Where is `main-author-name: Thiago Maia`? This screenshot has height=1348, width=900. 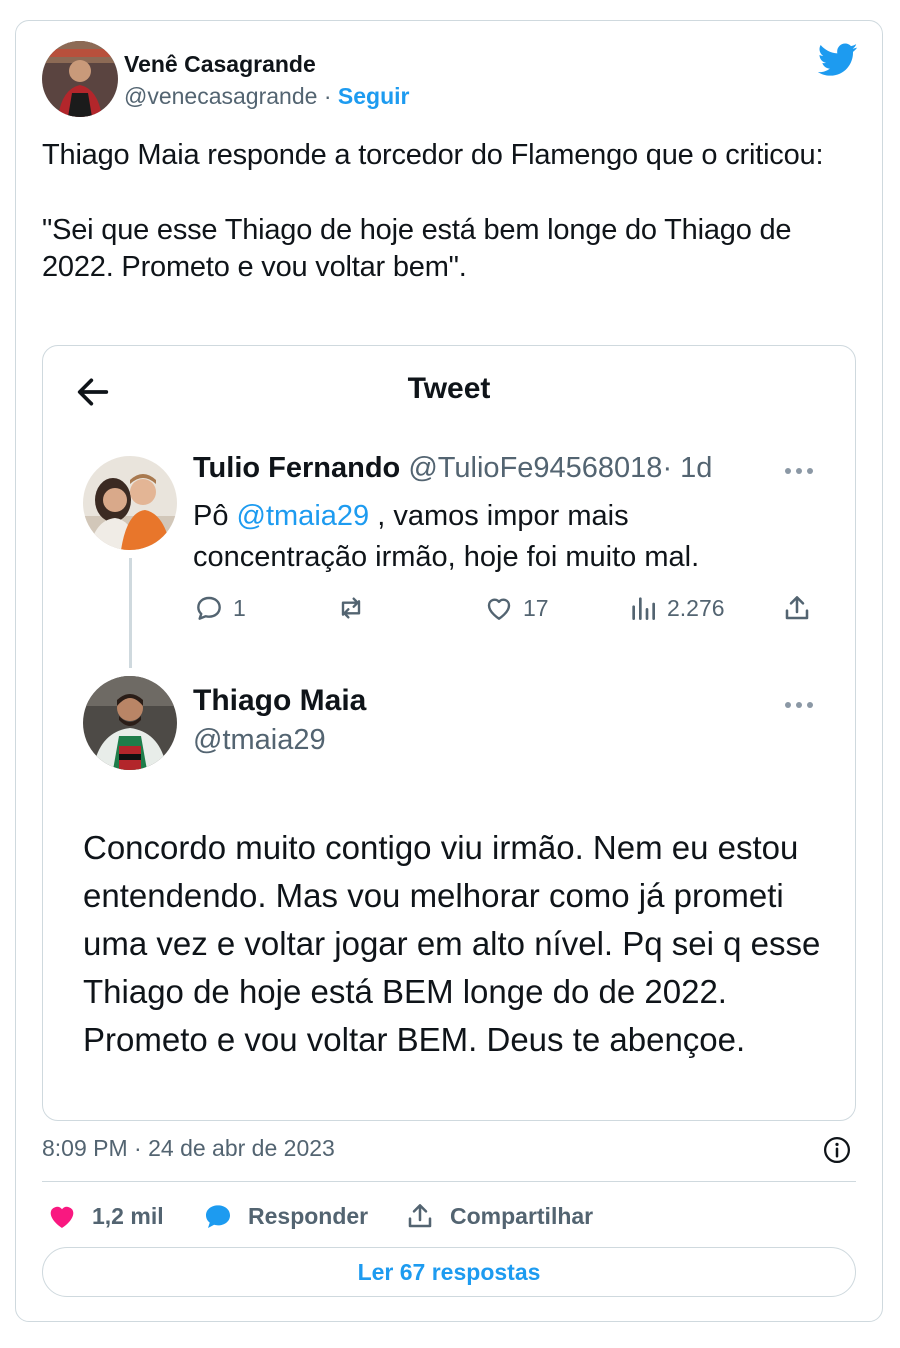 main-author-name: Thiago Maia is located at coordinates (279, 701).